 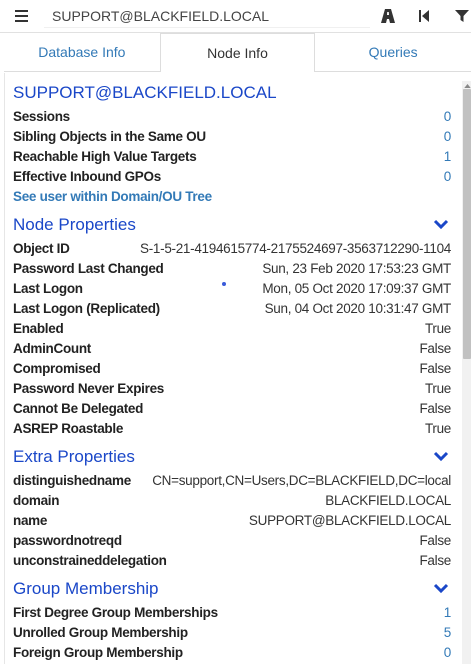 I want to click on step-backward-icon, so click(x=424, y=16).